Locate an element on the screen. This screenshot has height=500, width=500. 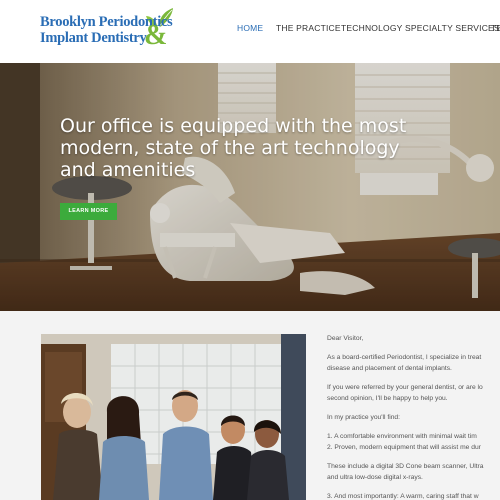
brand-ampersand: & is located at coordinates (156, 35).